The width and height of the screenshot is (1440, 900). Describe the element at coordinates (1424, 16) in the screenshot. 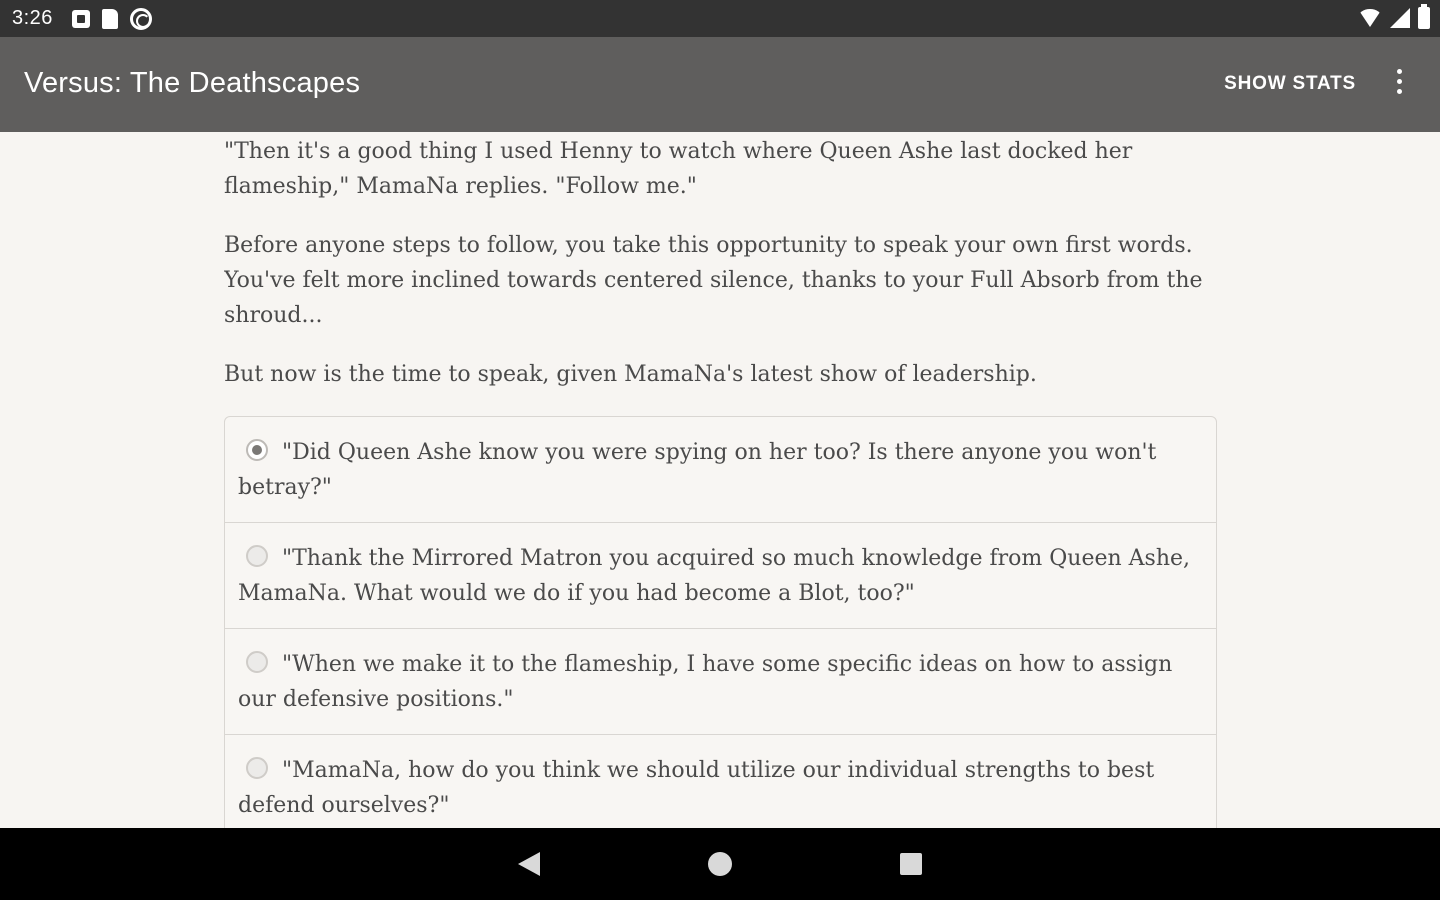

I see `battery-icon` at that location.